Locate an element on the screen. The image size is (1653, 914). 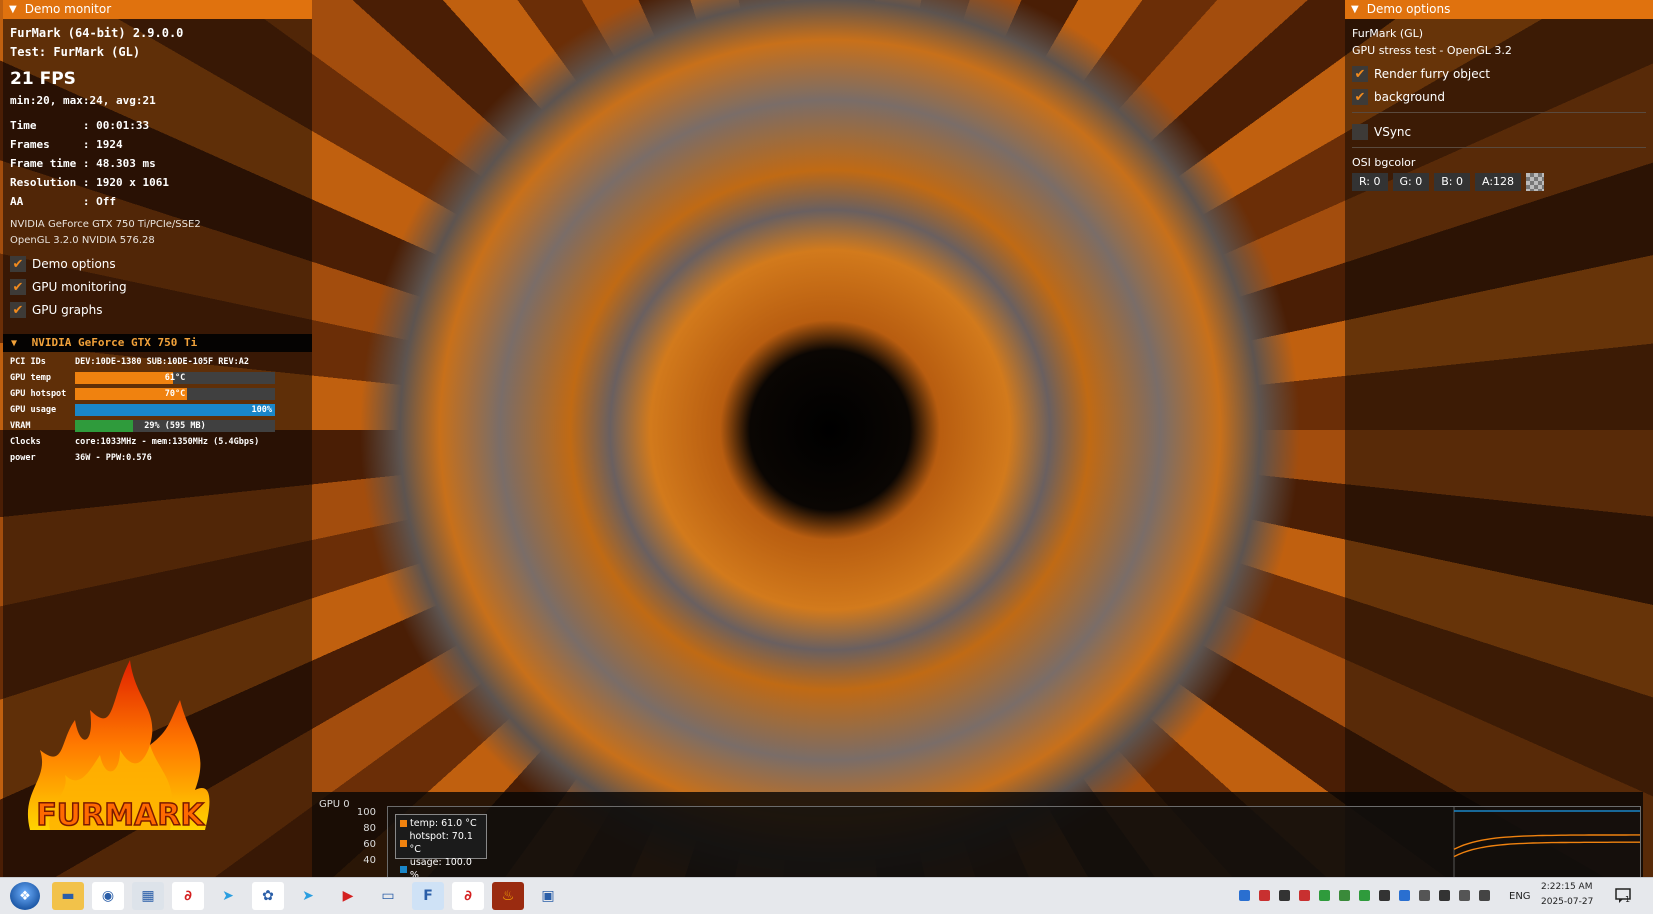
power-row: power 36W - PPW:0.576 is located at coordinates (157, 458).